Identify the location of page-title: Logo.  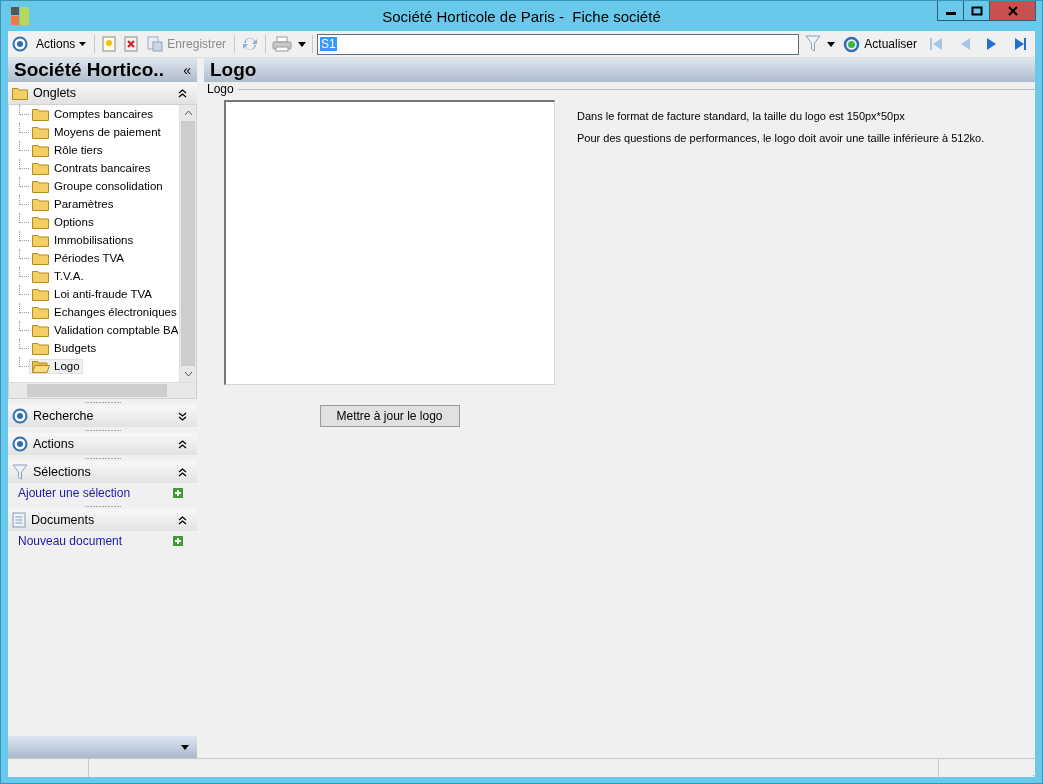
(233, 70).